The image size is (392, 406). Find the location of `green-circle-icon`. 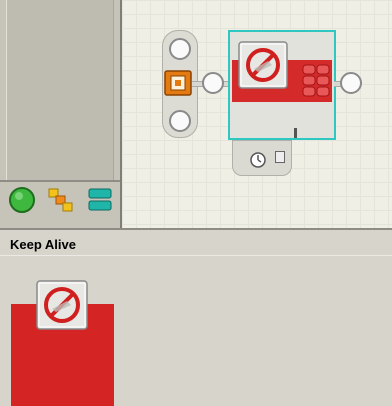

green-circle-icon is located at coordinates (22, 200).